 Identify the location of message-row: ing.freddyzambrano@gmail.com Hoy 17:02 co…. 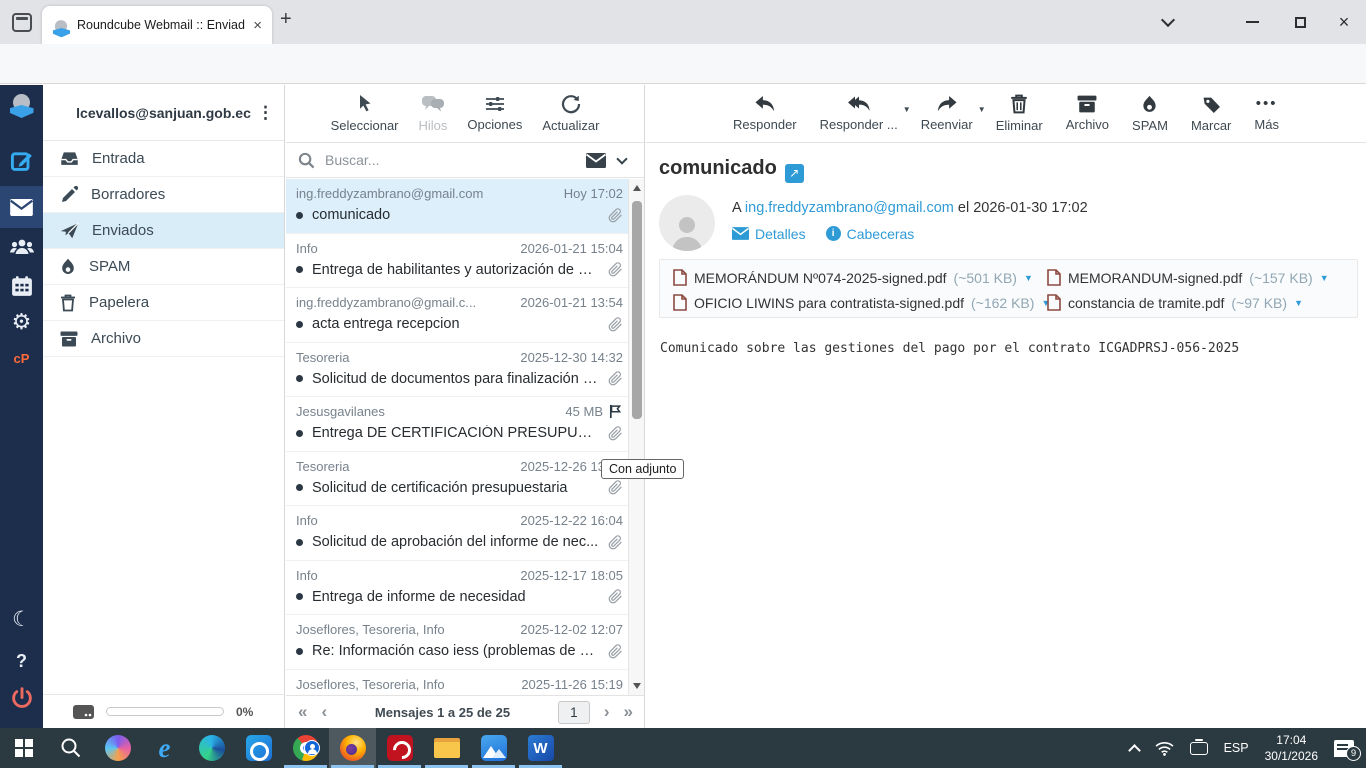
(457, 206).